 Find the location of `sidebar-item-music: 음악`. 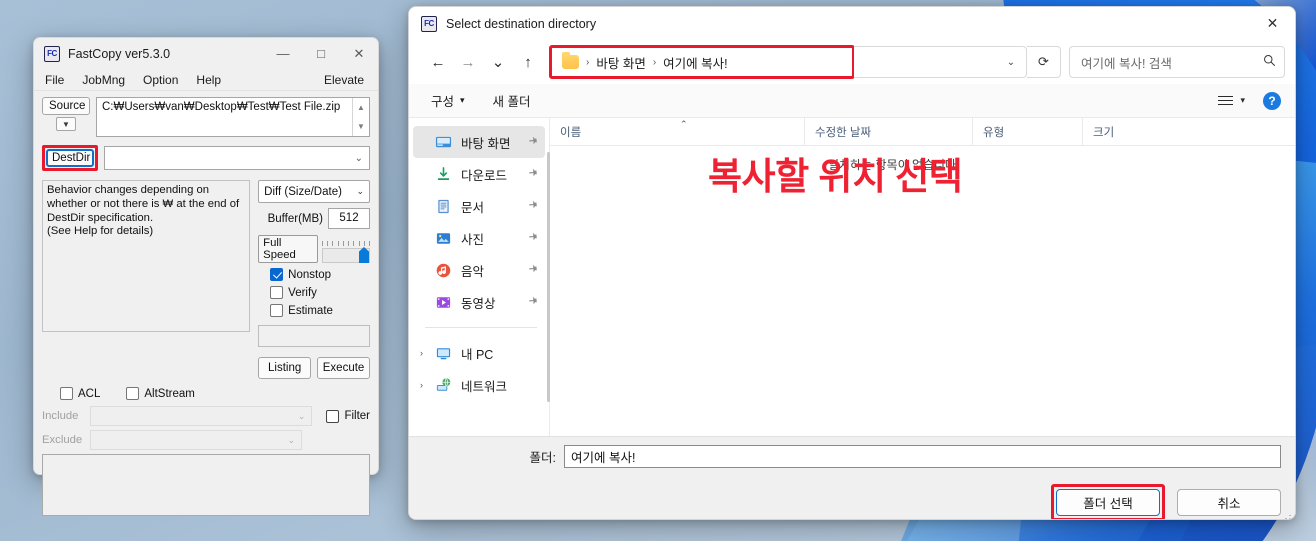

sidebar-item-music: 음악 is located at coordinates (479, 270).